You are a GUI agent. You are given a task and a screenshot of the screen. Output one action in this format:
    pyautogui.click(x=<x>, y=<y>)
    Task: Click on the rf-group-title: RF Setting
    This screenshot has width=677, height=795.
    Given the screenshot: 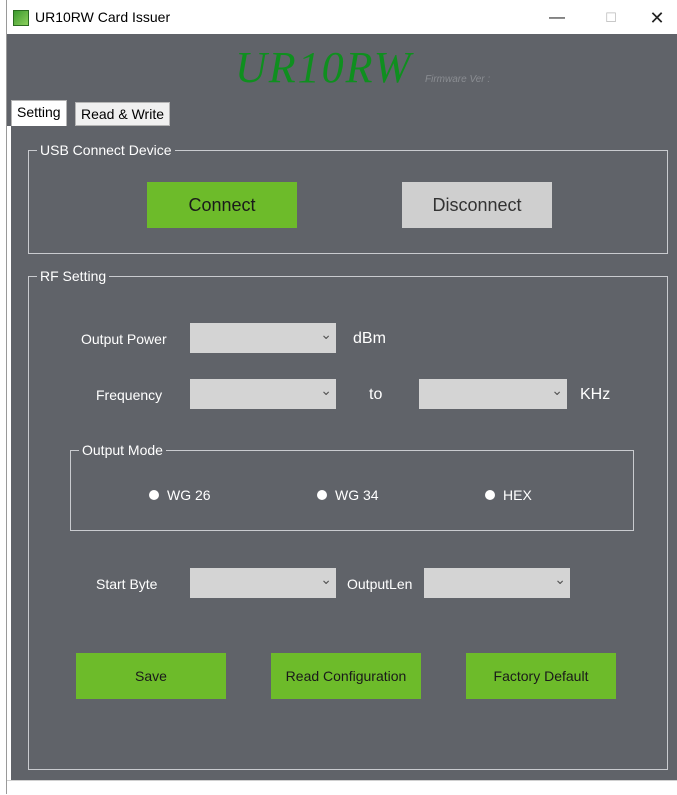 What is the action you would take?
    pyautogui.click(x=73, y=276)
    